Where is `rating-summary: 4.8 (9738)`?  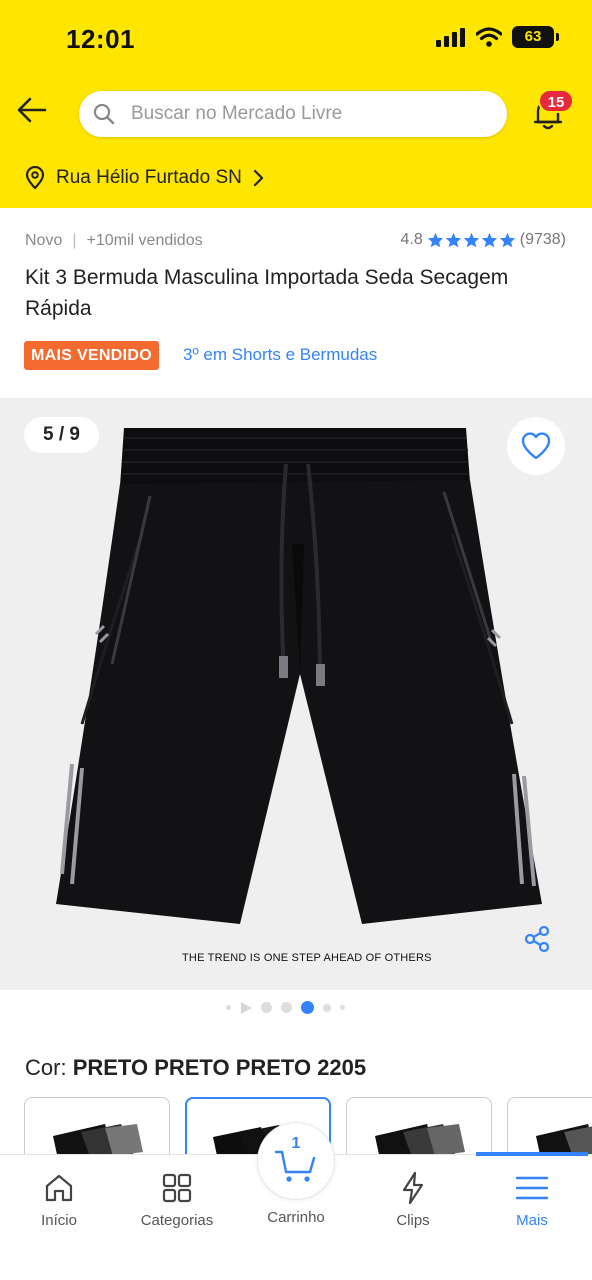
rating-summary: 4.8 (9738) is located at coordinates (484, 240).